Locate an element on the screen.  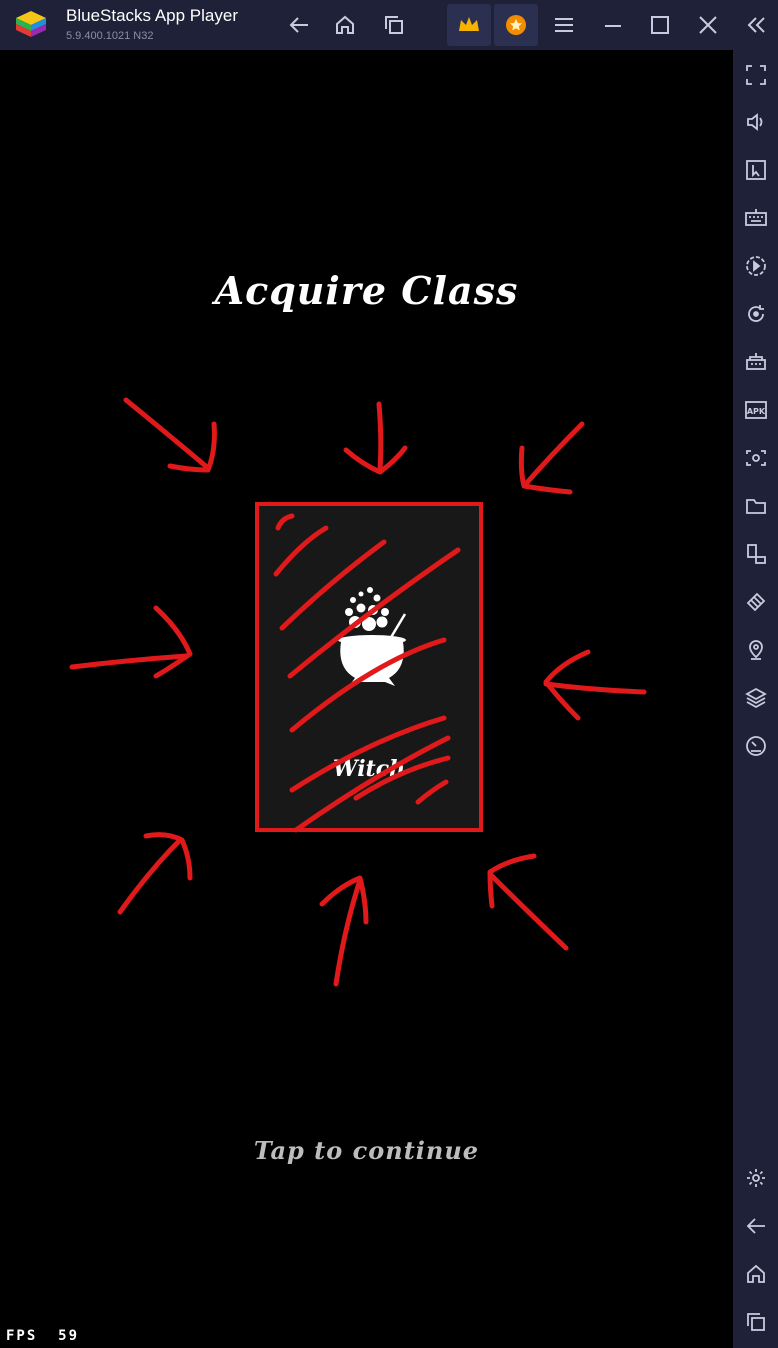
app-version: 5.9.400.1021 N32 is located at coordinates (110, 36).